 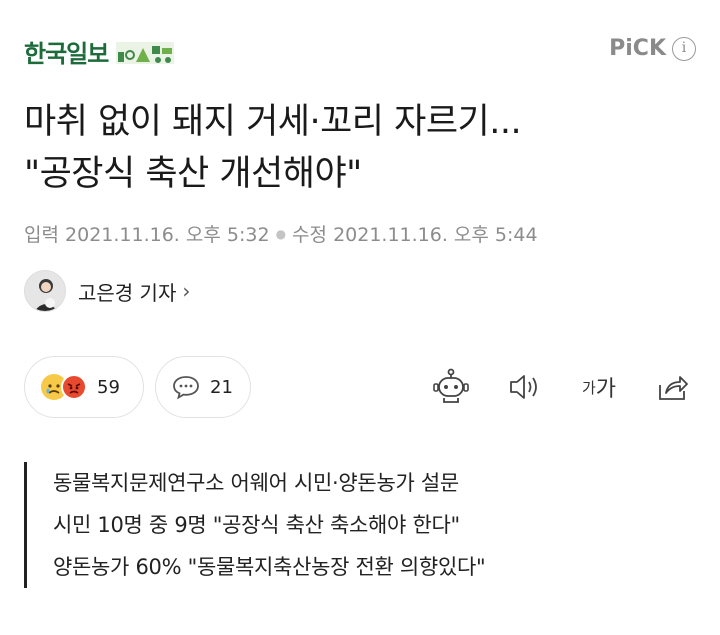 I want to click on pick-label: PiCK, so click(x=637, y=48).